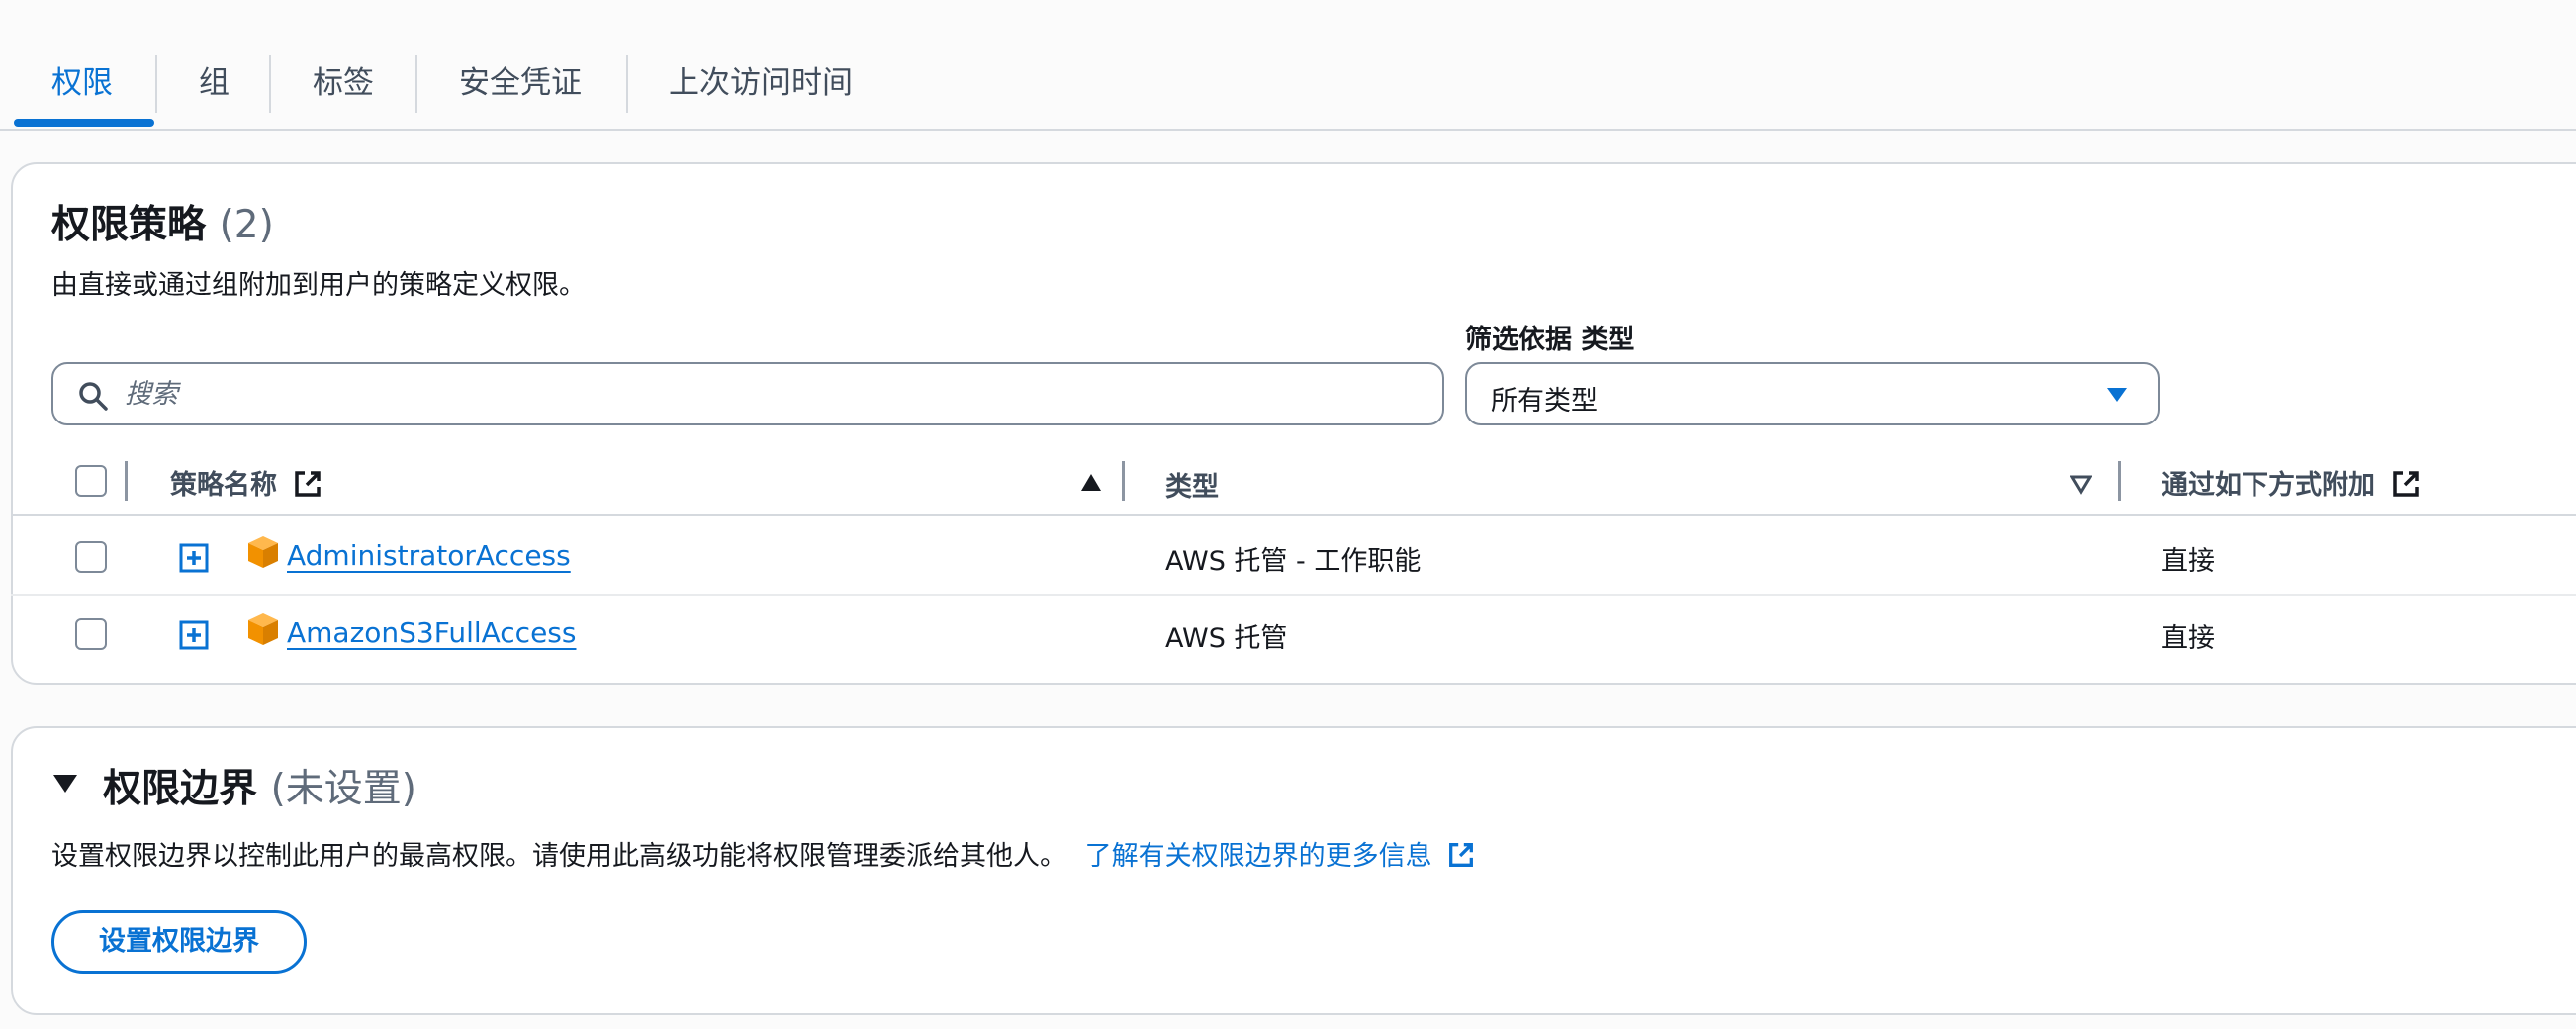  I want to click on section-title: 权限策略, so click(129, 225).